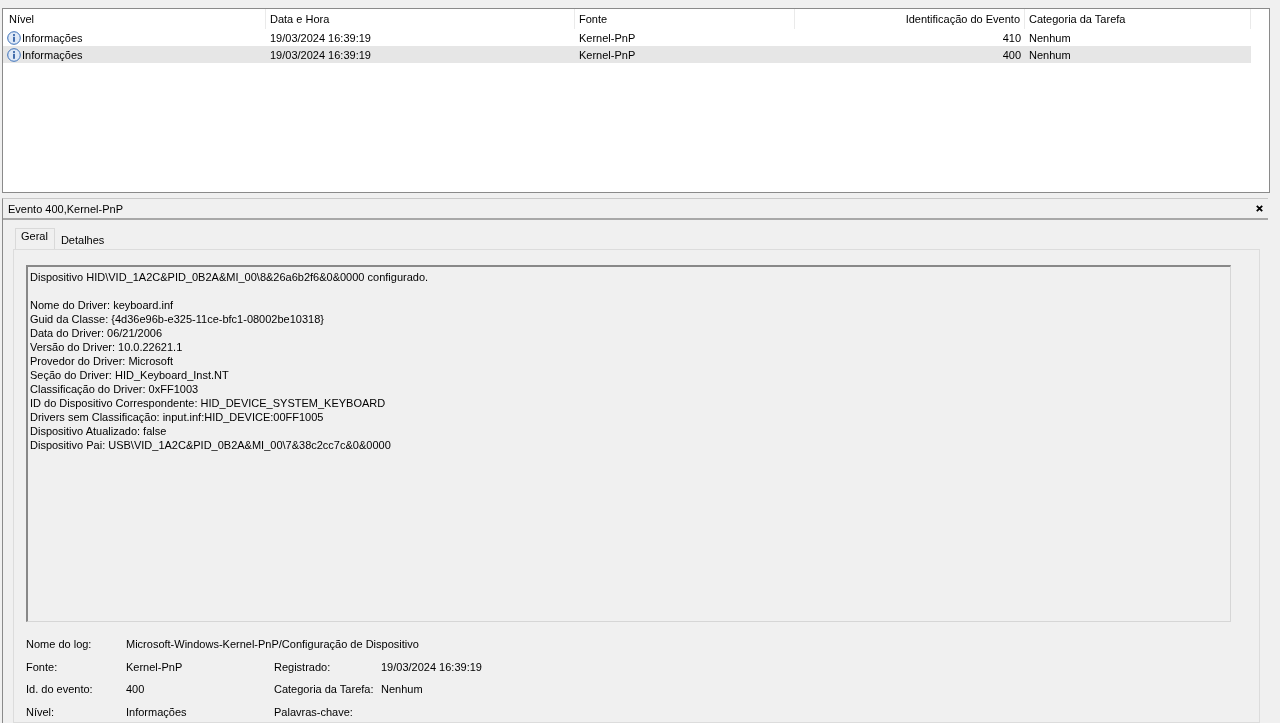 This screenshot has height=723, width=1280. Describe the element at coordinates (314, 711) in the screenshot. I see `field-label: Palavras-chave:` at that location.